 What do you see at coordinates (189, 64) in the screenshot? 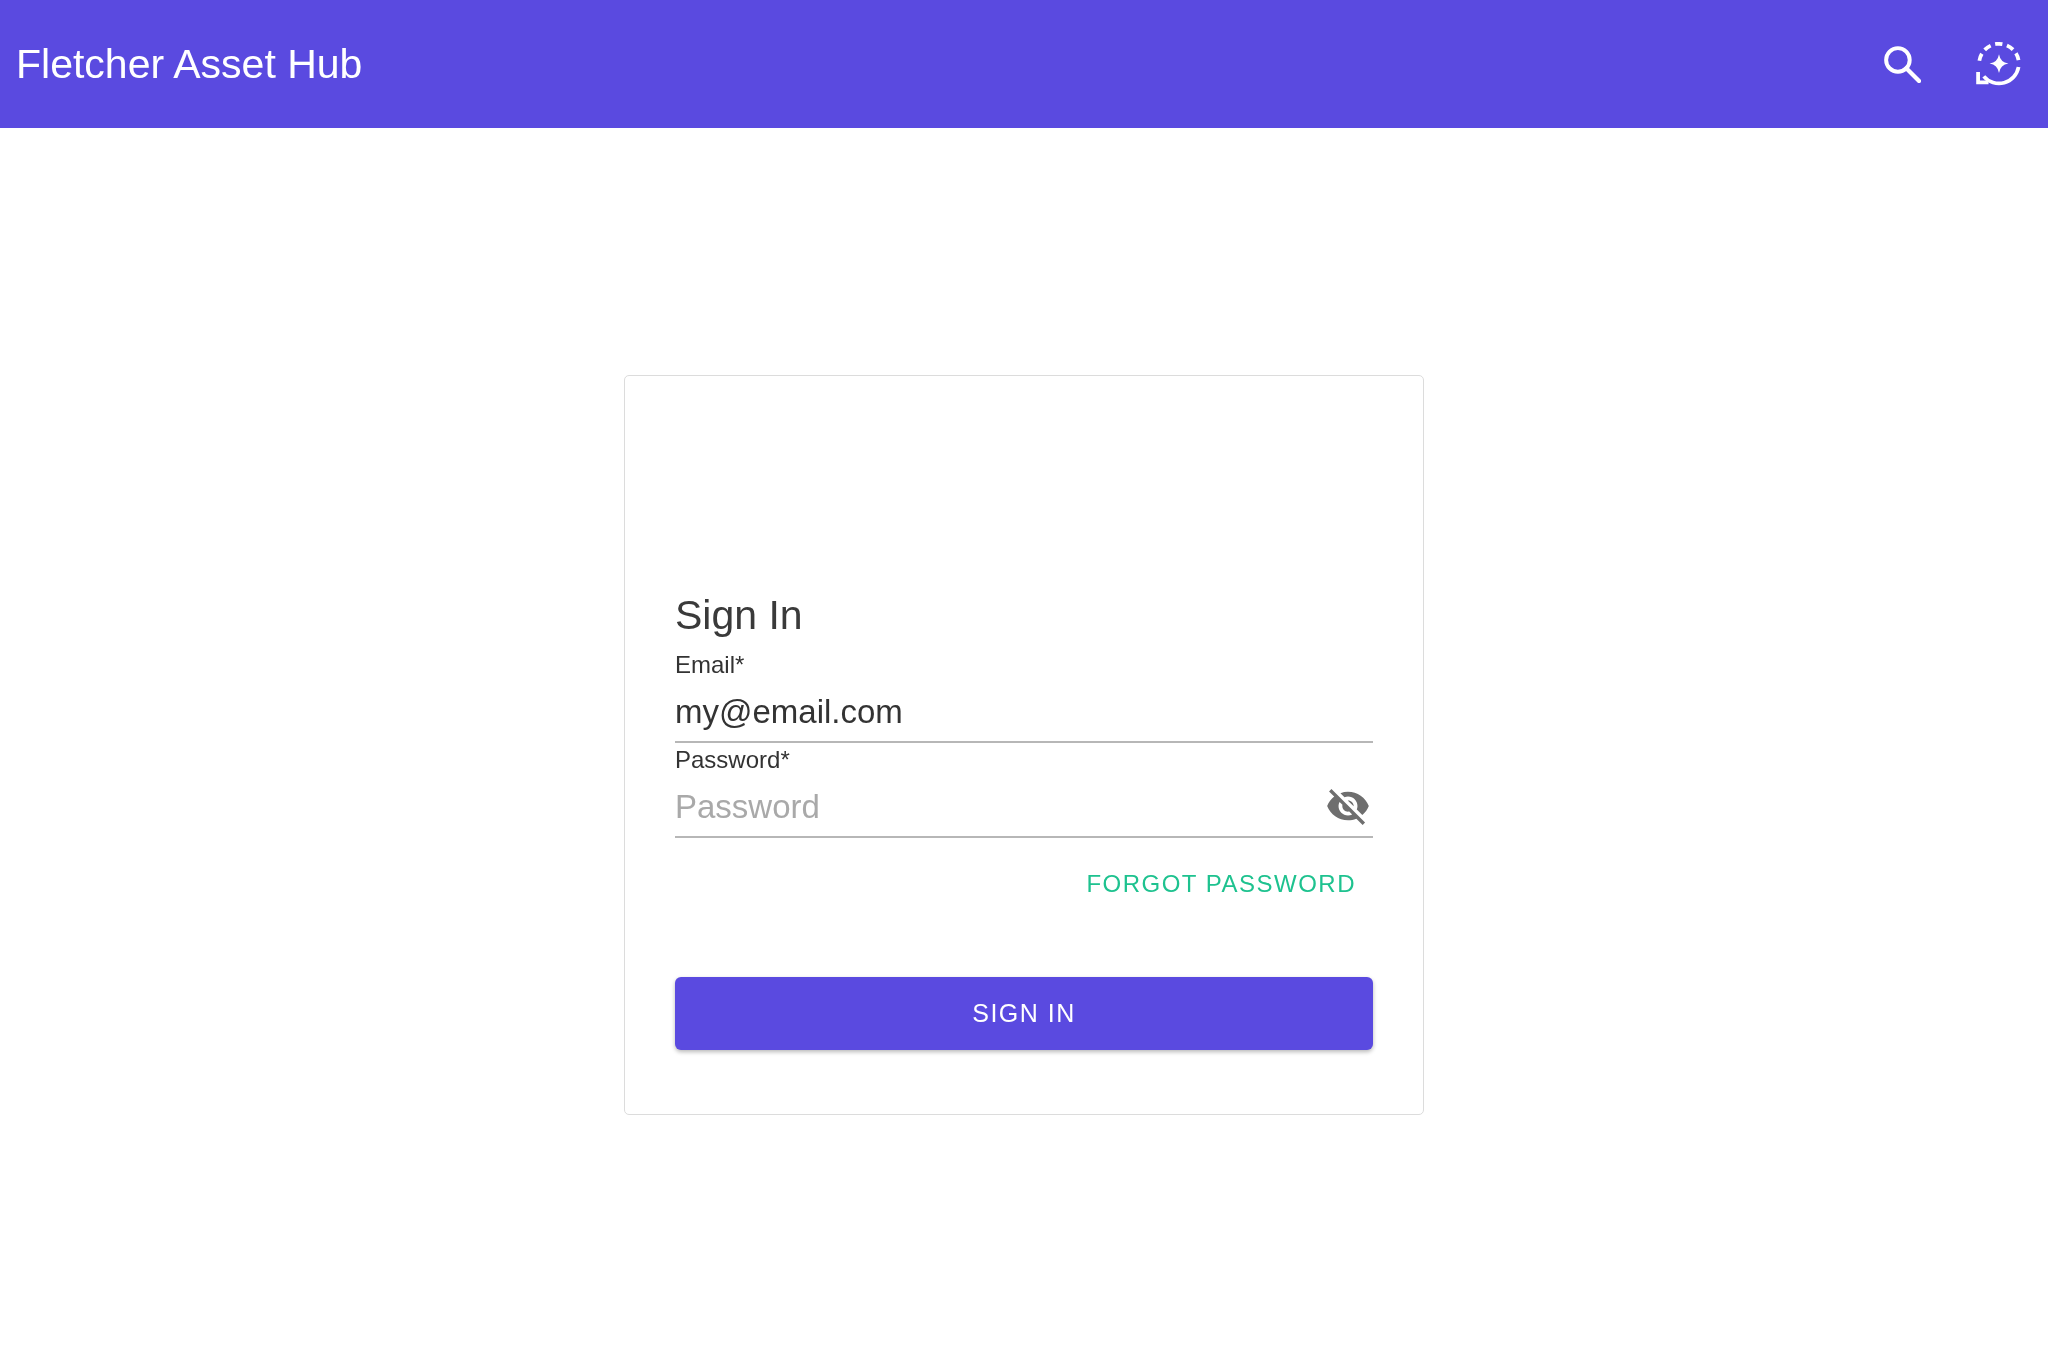
I see `app-title: Fletcher Asset Hub` at bounding box center [189, 64].